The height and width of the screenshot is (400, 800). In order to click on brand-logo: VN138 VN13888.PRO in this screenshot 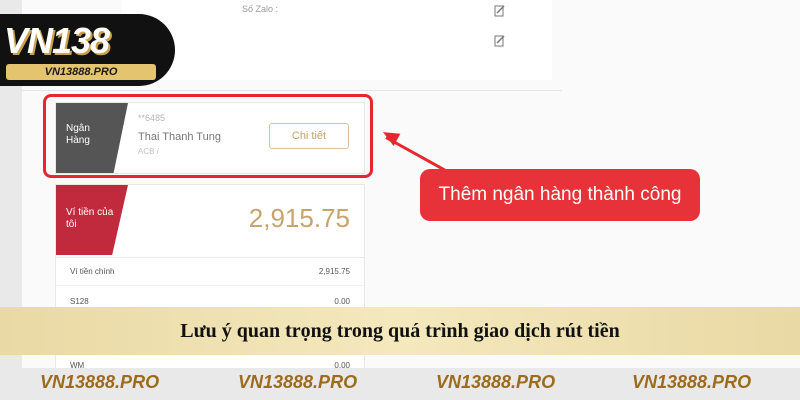, I will do `click(87, 50)`.